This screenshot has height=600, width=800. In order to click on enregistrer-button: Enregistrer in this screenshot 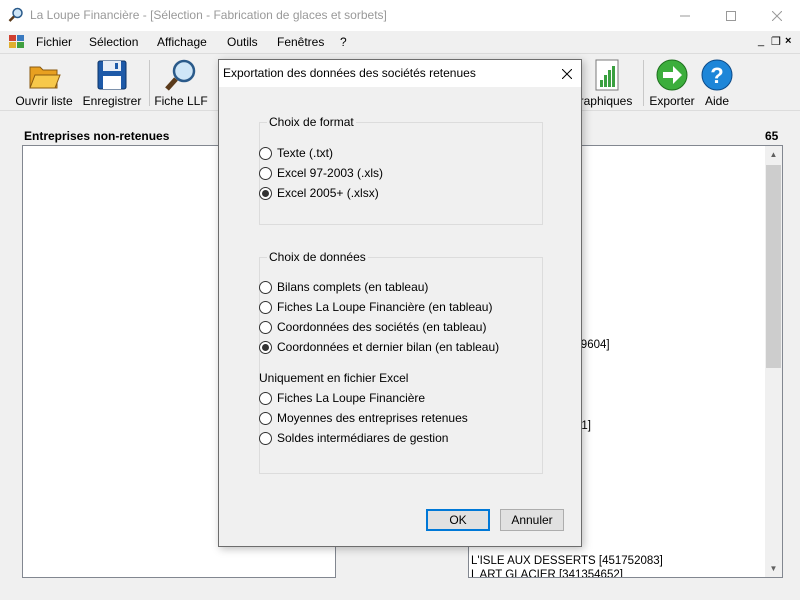, I will do `click(112, 82)`.